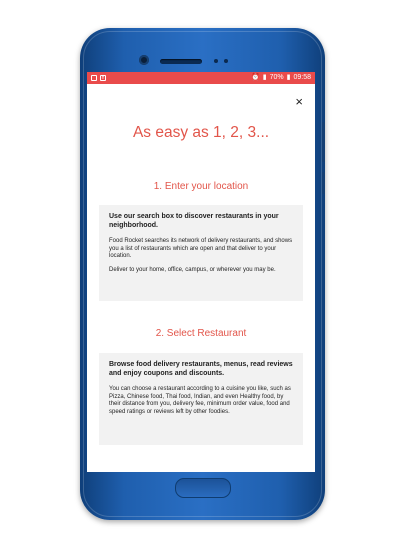 This screenshot has height=550, width=400. I want to click on alarm-icon: ⏰, so click(255, 77).